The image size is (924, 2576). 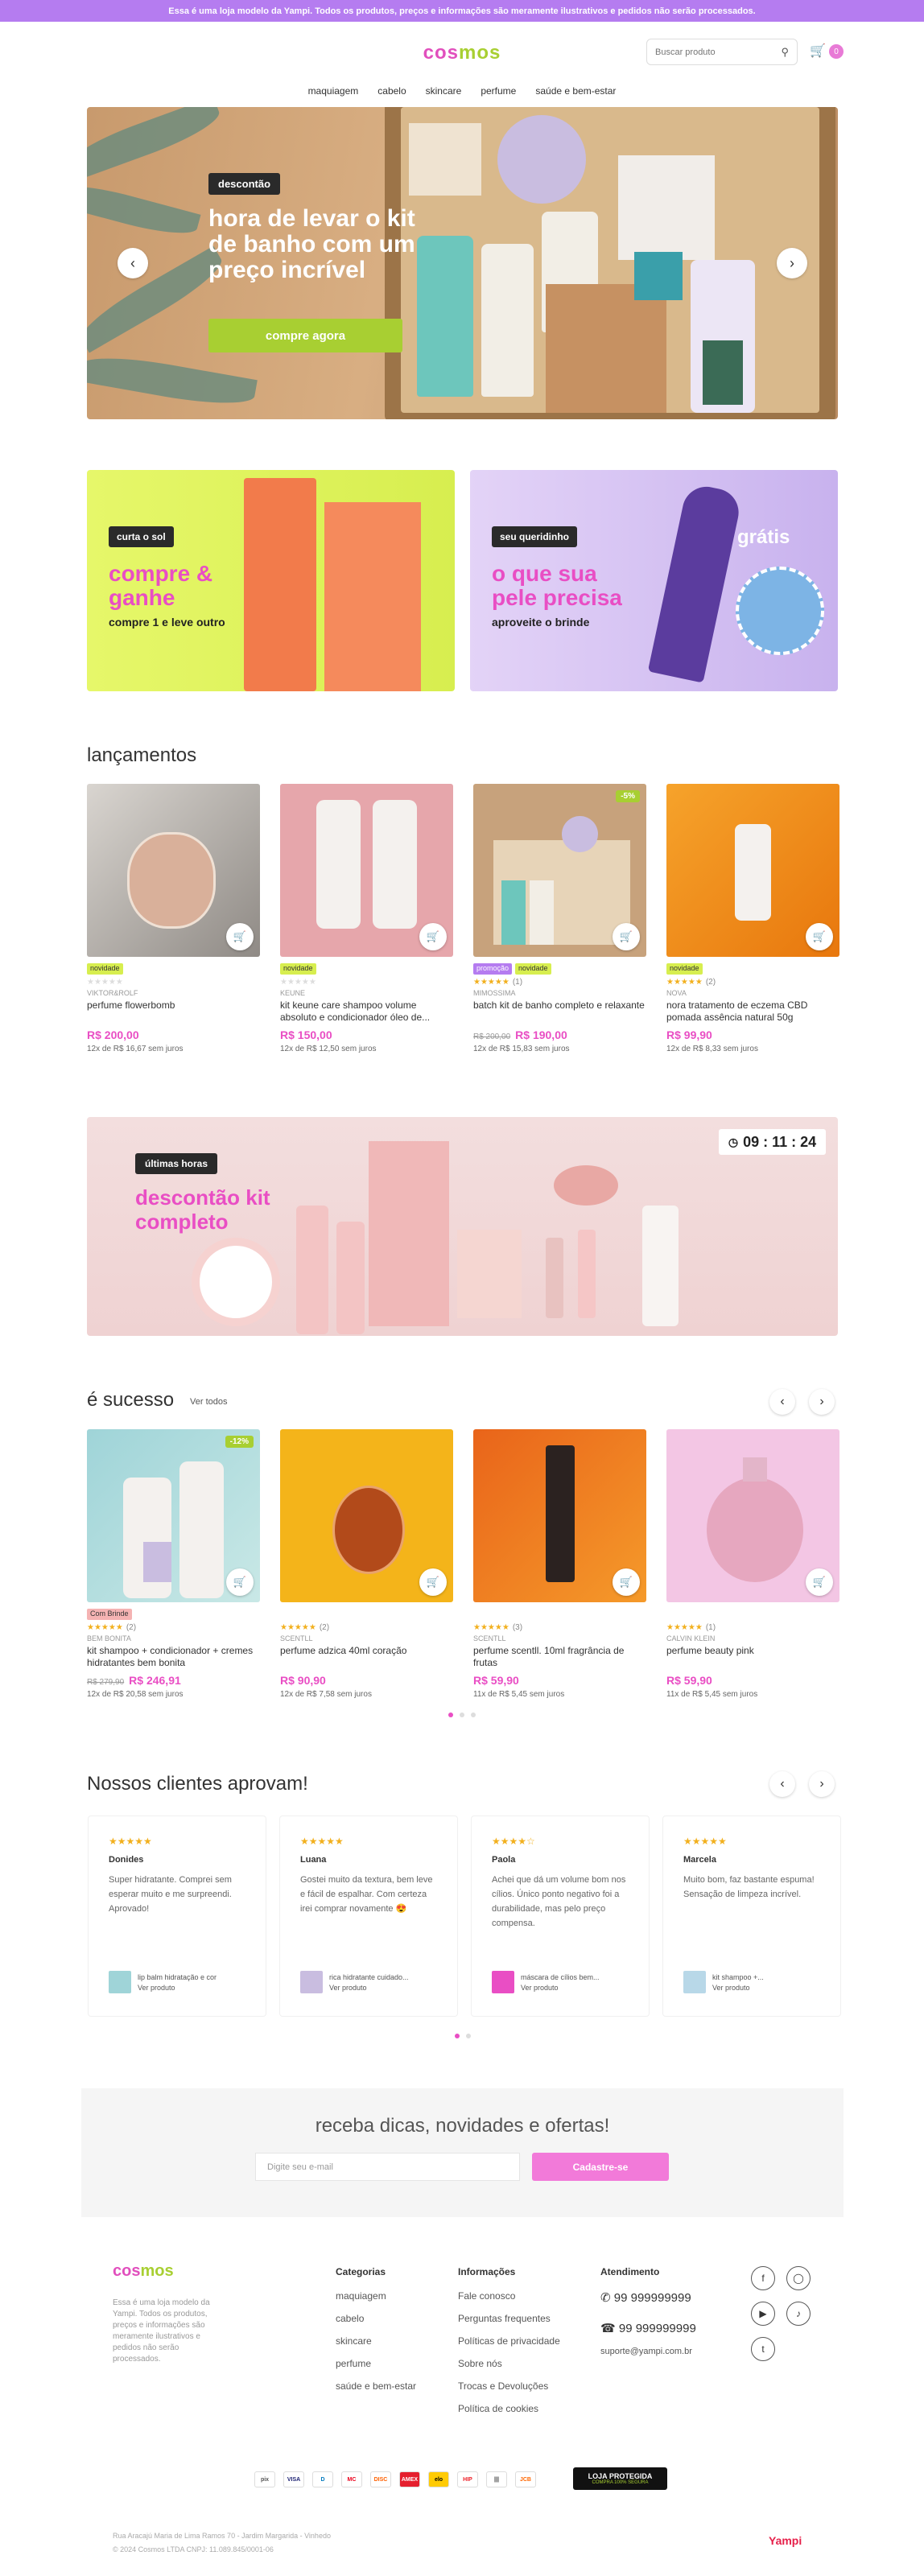 What do you see at coordinates (173, 1515) in the screenshot?
I see `product-image: -12% 🛒` at bounding box center [173, 1515].